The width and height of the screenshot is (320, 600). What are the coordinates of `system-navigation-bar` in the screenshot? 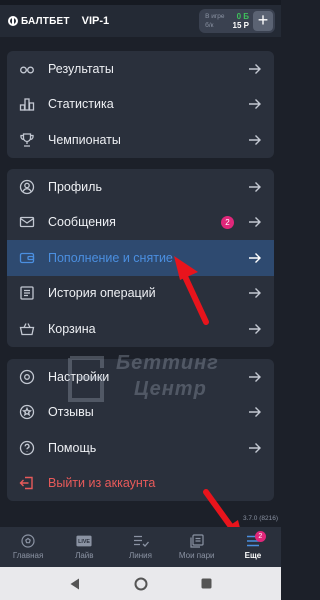 It's located at (140, 583).